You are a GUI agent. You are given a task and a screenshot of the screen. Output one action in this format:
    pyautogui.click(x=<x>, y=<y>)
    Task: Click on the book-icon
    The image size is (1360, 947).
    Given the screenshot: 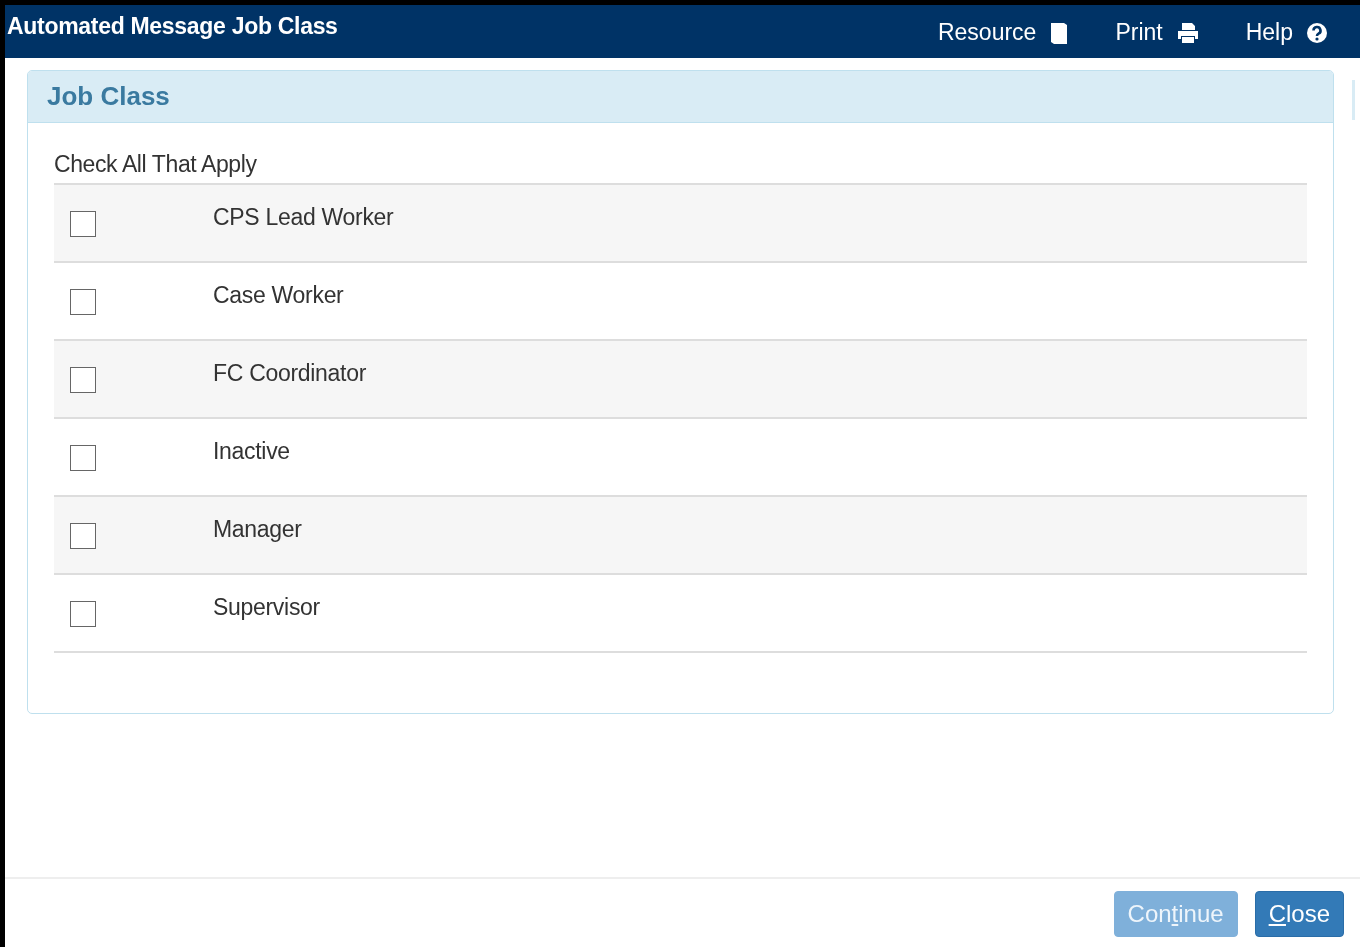 What is the action you would take?
    pyautogui.click(x=1059, y=32)
    